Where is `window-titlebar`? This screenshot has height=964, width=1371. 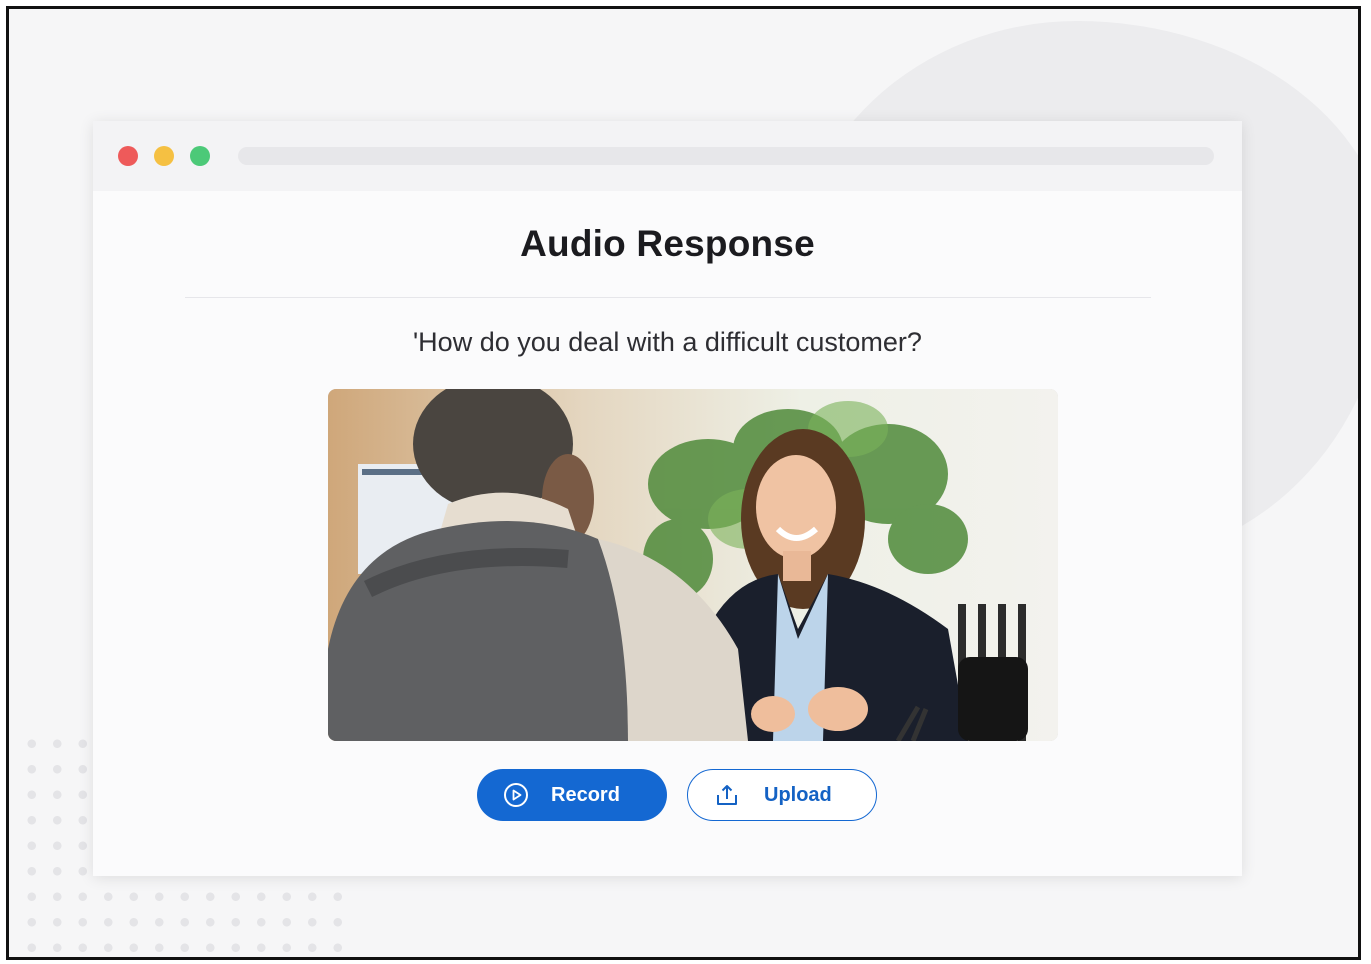
window-titlebar is located at coordinates (667, 156).